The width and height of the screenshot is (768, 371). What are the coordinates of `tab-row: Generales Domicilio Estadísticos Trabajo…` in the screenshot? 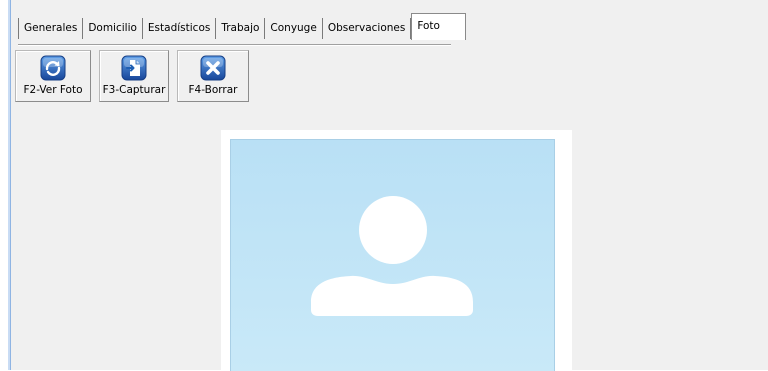 It's located at (242, 26).